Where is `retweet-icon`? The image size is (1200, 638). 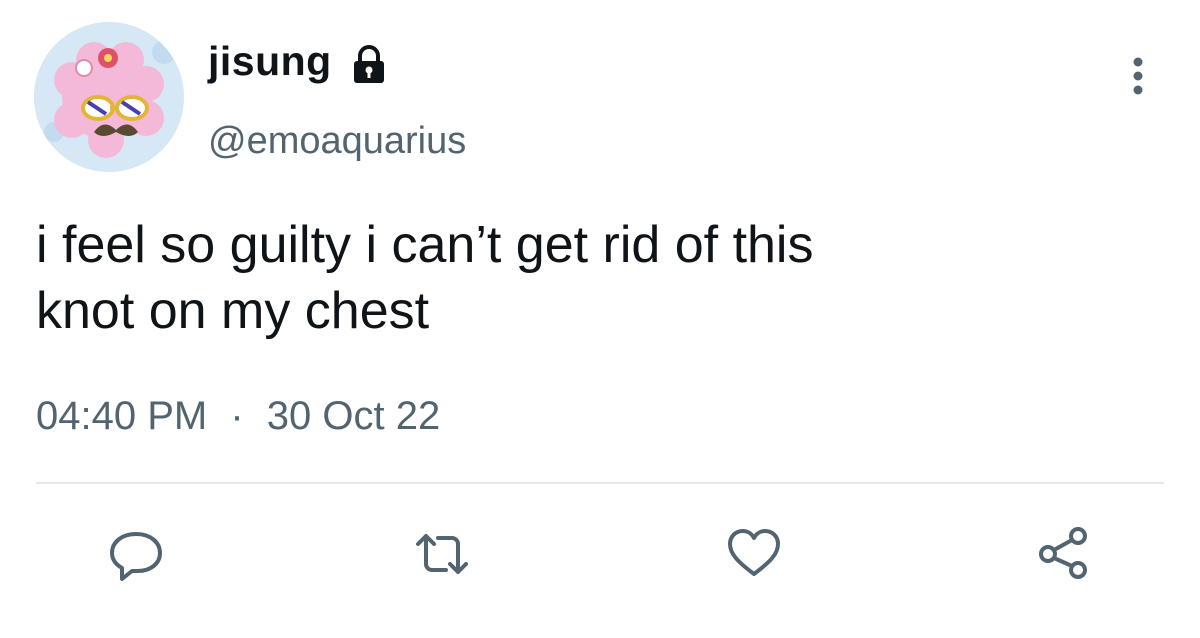
retweet-icon is located at coordinates (442, 554).